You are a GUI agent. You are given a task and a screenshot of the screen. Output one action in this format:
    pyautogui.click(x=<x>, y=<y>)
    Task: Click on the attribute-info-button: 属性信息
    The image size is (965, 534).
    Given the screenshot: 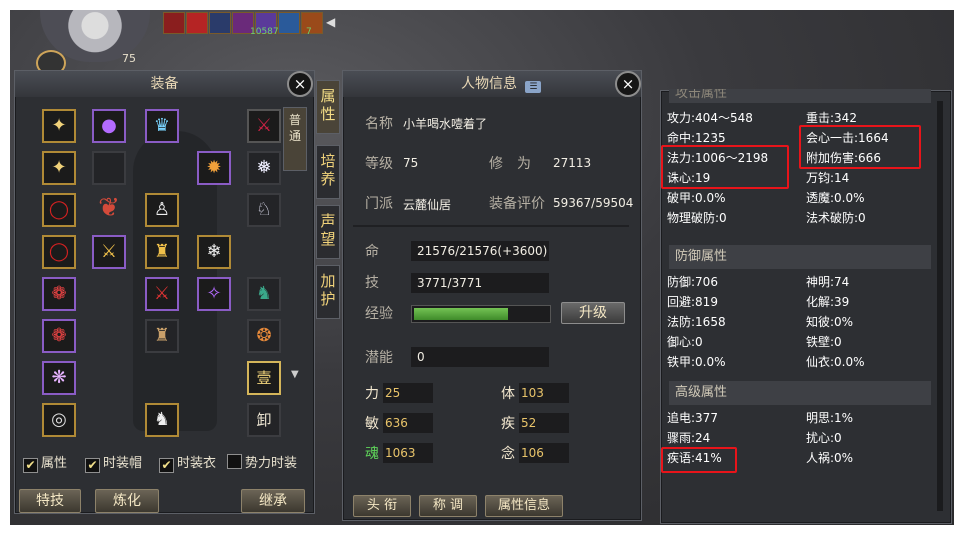 What is the action you would take?
    pyautogui.click(x=524, y=506)
    